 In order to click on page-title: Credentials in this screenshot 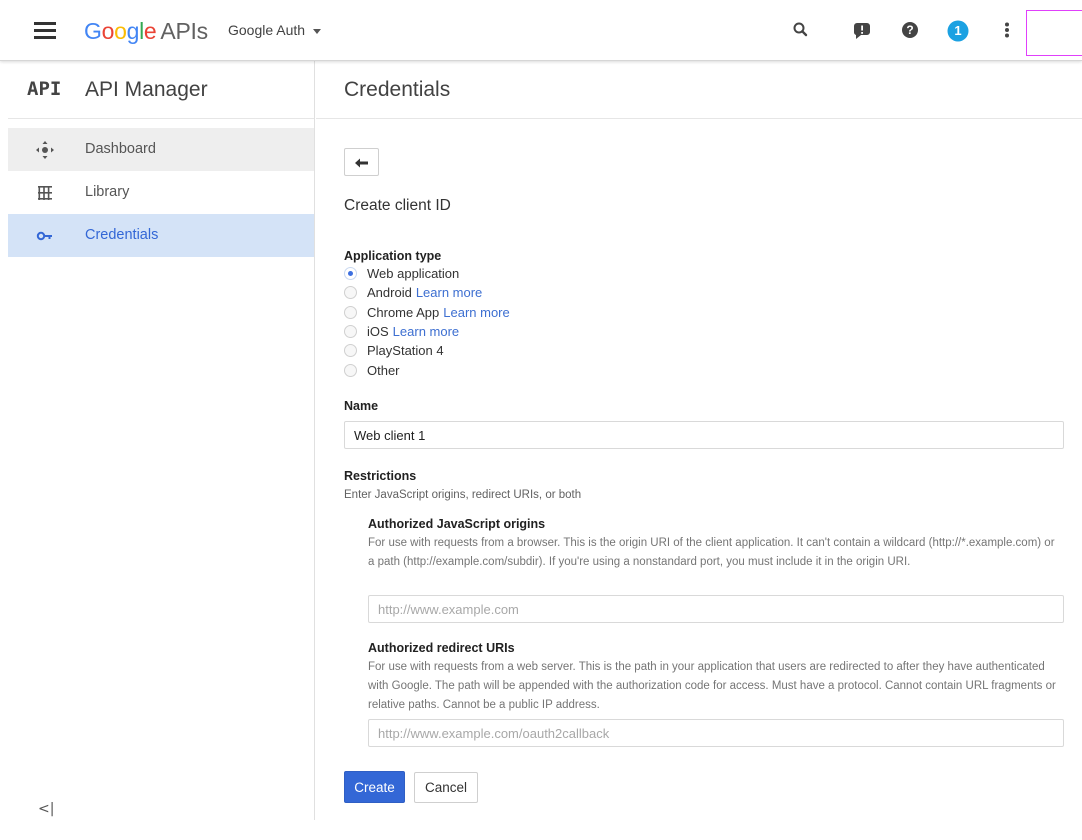, I will do `click(397, 89)`.